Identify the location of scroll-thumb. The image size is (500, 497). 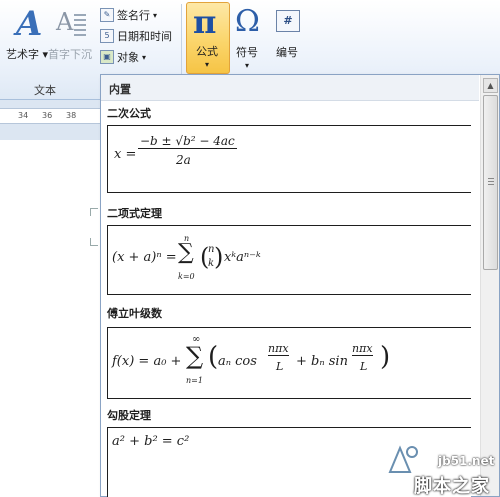
(490, 182).